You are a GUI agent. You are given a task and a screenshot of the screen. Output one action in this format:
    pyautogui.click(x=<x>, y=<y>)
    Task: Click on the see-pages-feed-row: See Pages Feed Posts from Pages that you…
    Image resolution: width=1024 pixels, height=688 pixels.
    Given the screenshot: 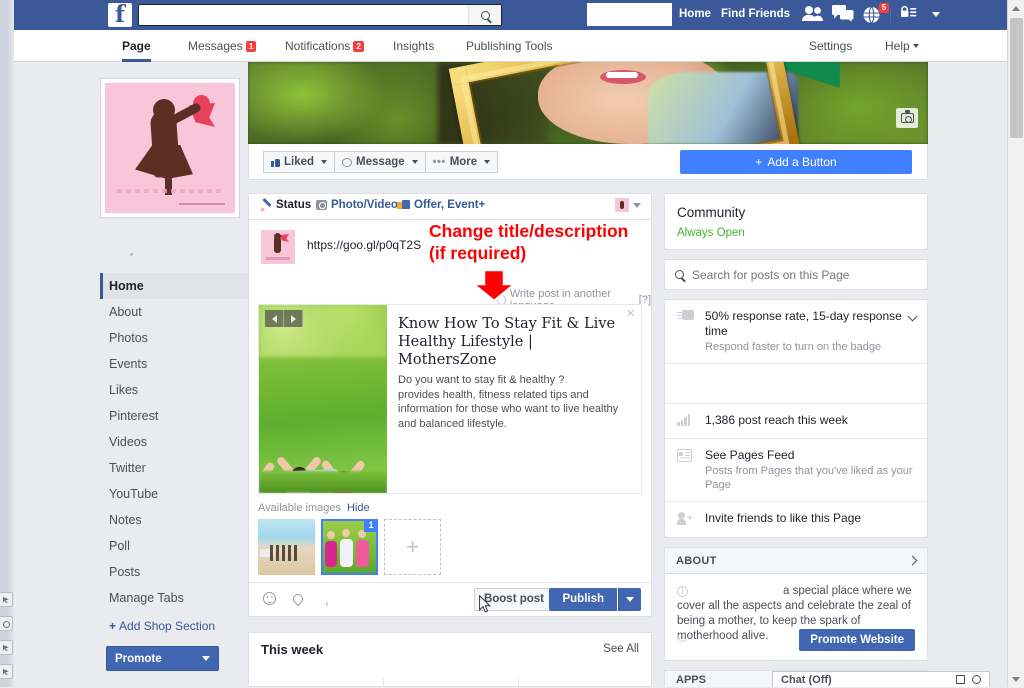 What is the action you would take?
    pyautogui.click(x=796, y=470)
    